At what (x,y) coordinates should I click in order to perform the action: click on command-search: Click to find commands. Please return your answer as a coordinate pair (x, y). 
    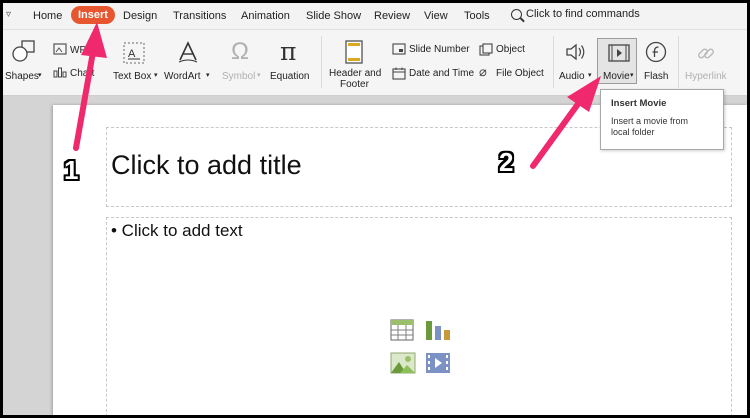
    Looking at the image, I should click on (575, 14).